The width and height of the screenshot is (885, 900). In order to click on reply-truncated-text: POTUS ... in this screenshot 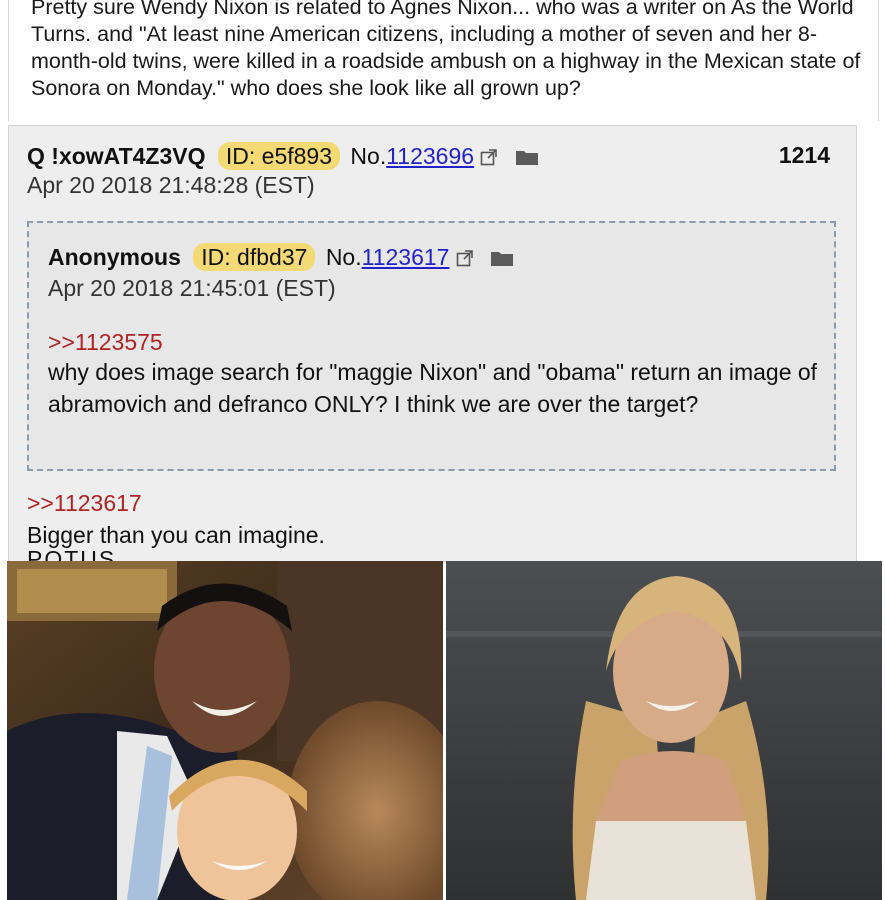, I will do `click(88, 554)`.